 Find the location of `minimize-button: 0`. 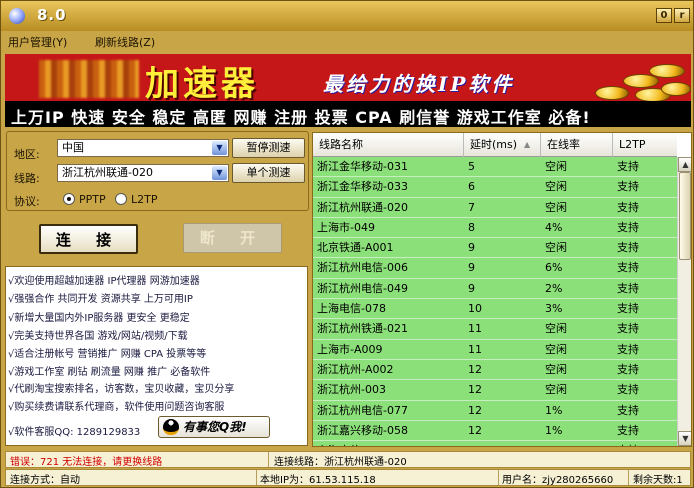

minimize-button: 0 is located at coordinates (664, 15).